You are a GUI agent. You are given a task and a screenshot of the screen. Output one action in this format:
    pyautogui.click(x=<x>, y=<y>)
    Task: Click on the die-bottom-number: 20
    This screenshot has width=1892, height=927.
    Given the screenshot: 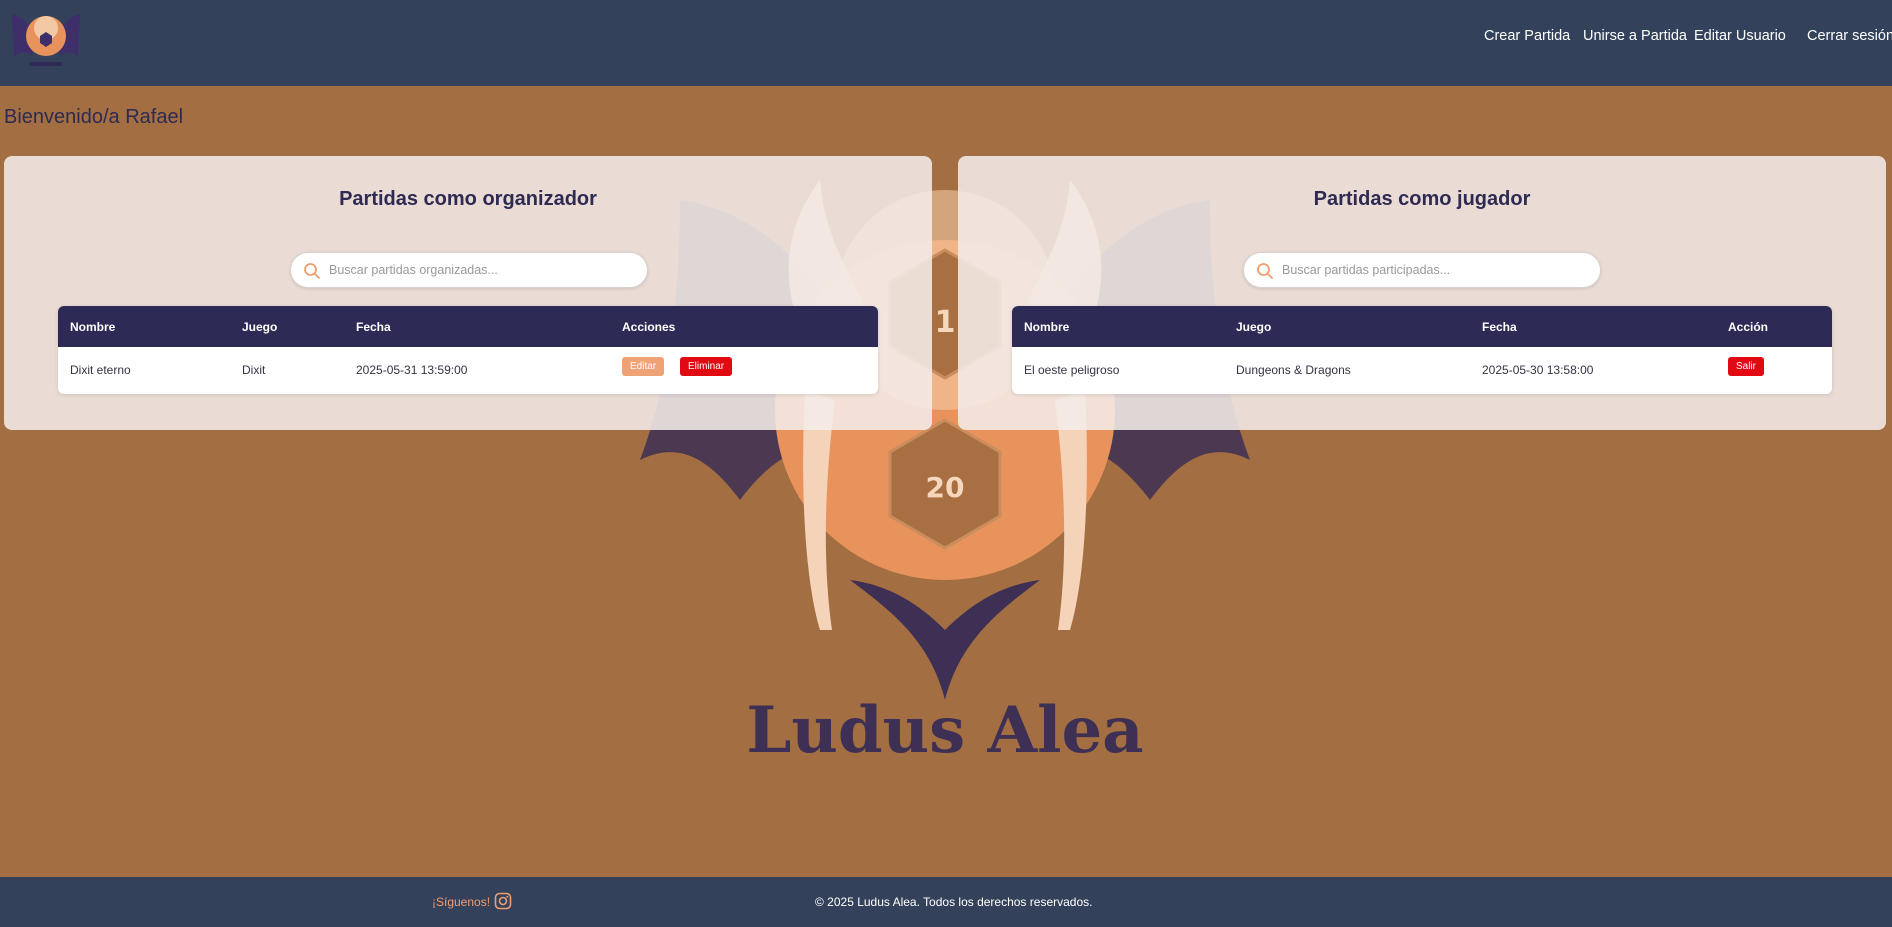 What is the action you would take?
    pyautogui.click(x=945, y=487)
    